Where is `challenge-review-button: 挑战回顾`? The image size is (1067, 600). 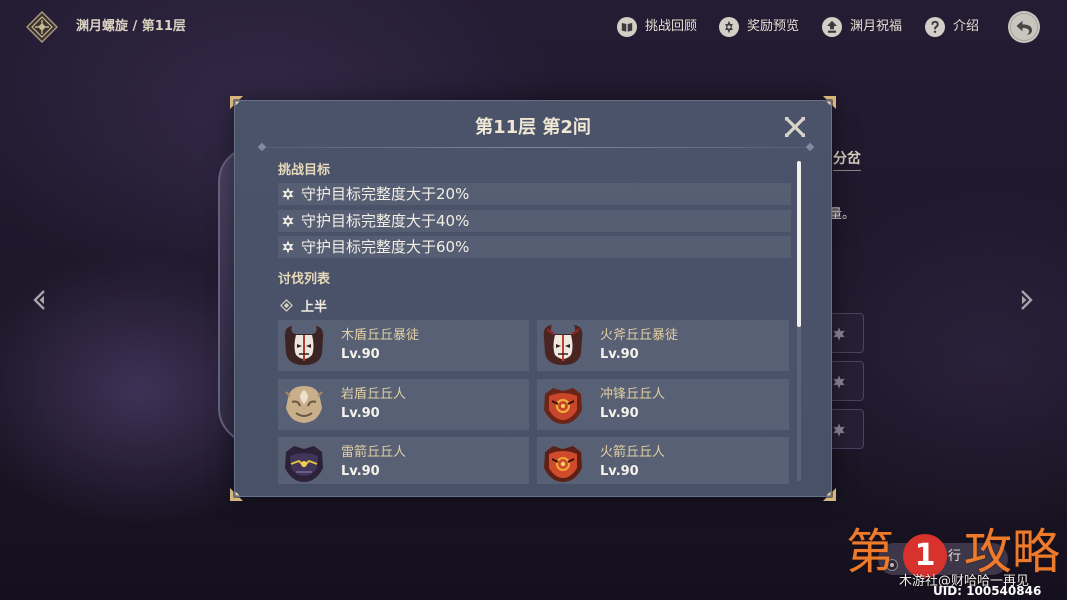 challenge-review-button: 挑战回顾 is located at coordinates (657, 27).